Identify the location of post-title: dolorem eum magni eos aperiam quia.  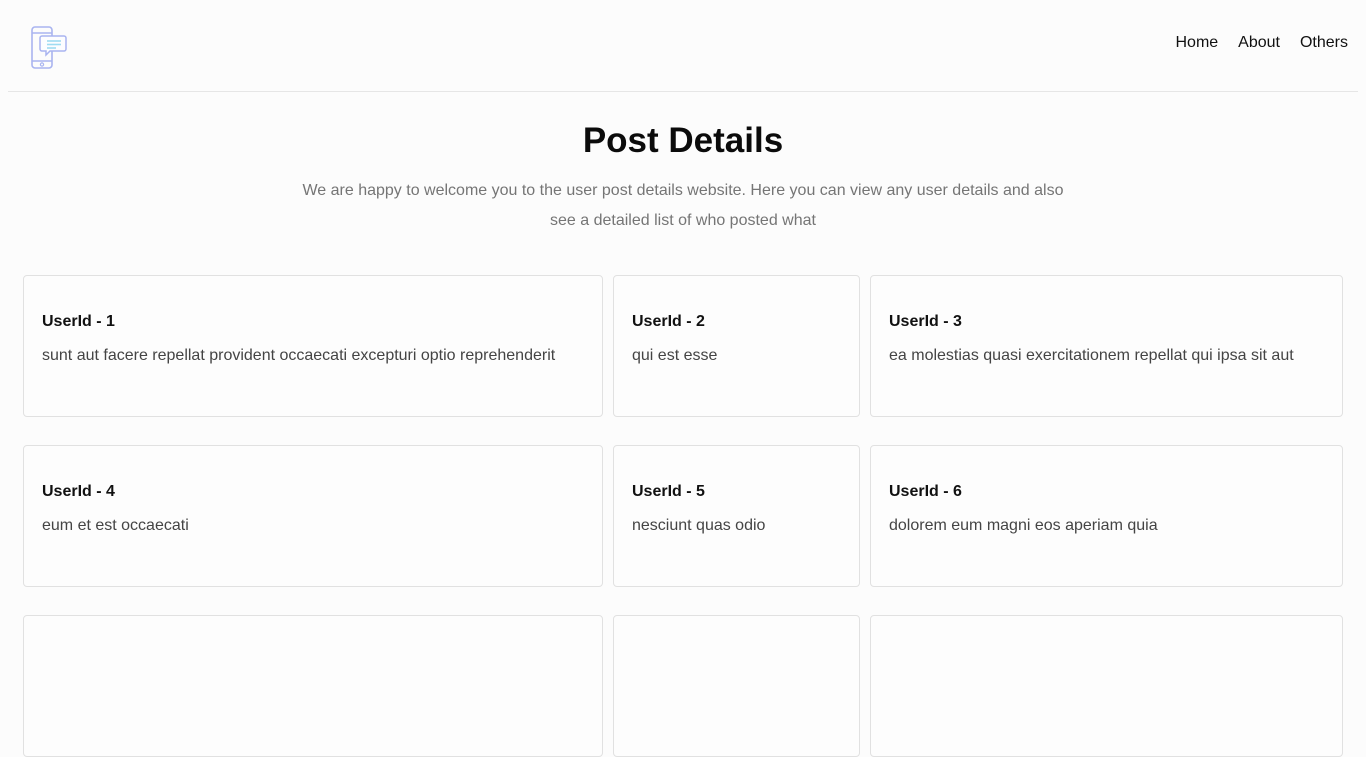
(1023, 525).